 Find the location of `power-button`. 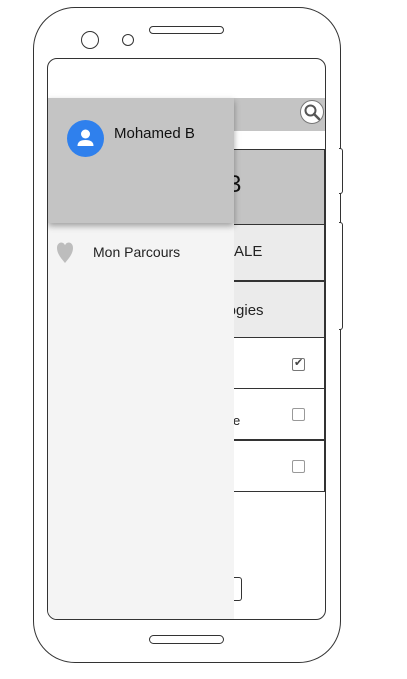

power-button is located at coordinates (341, 276).